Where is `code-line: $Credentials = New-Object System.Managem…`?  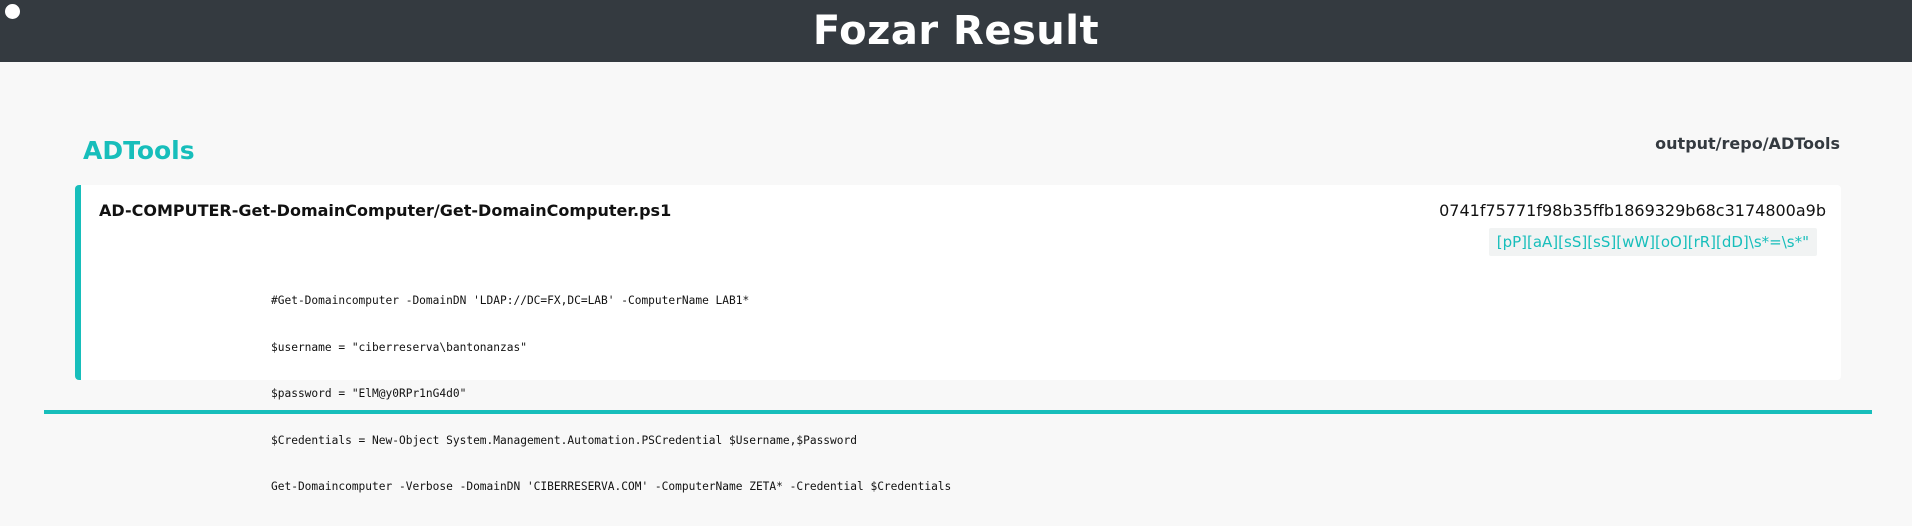
code-line: $Credentials = New-Object System.Managem… is located at coordinates (564, 440).